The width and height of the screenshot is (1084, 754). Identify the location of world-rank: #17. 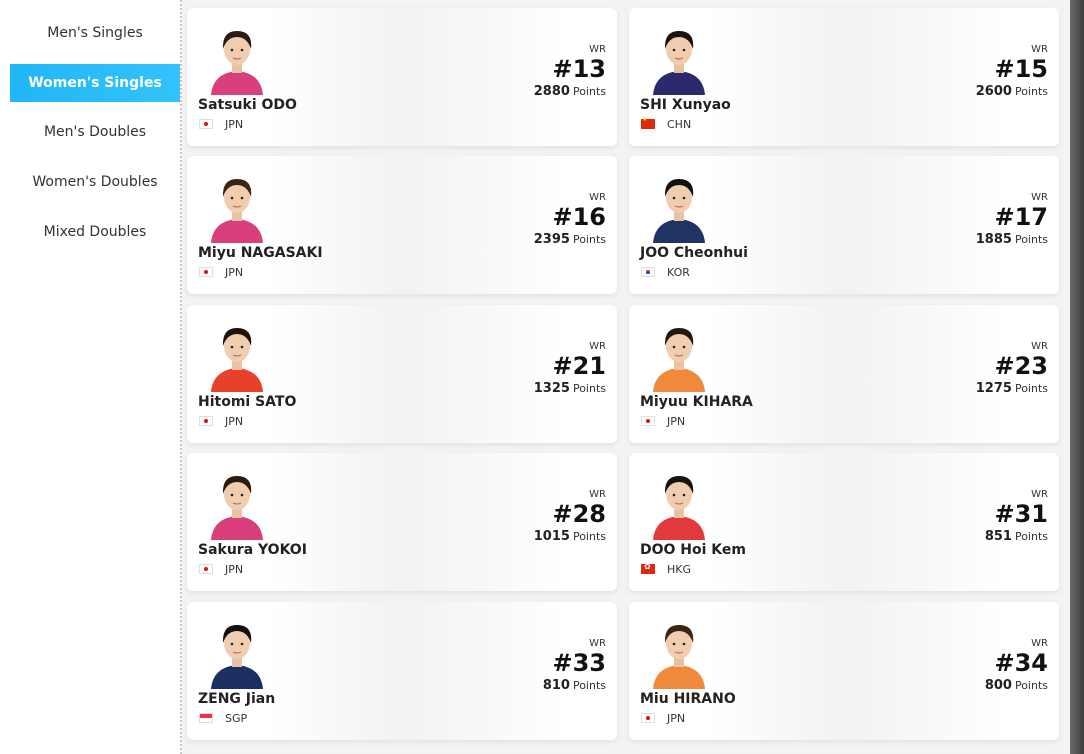
(1021, 217).